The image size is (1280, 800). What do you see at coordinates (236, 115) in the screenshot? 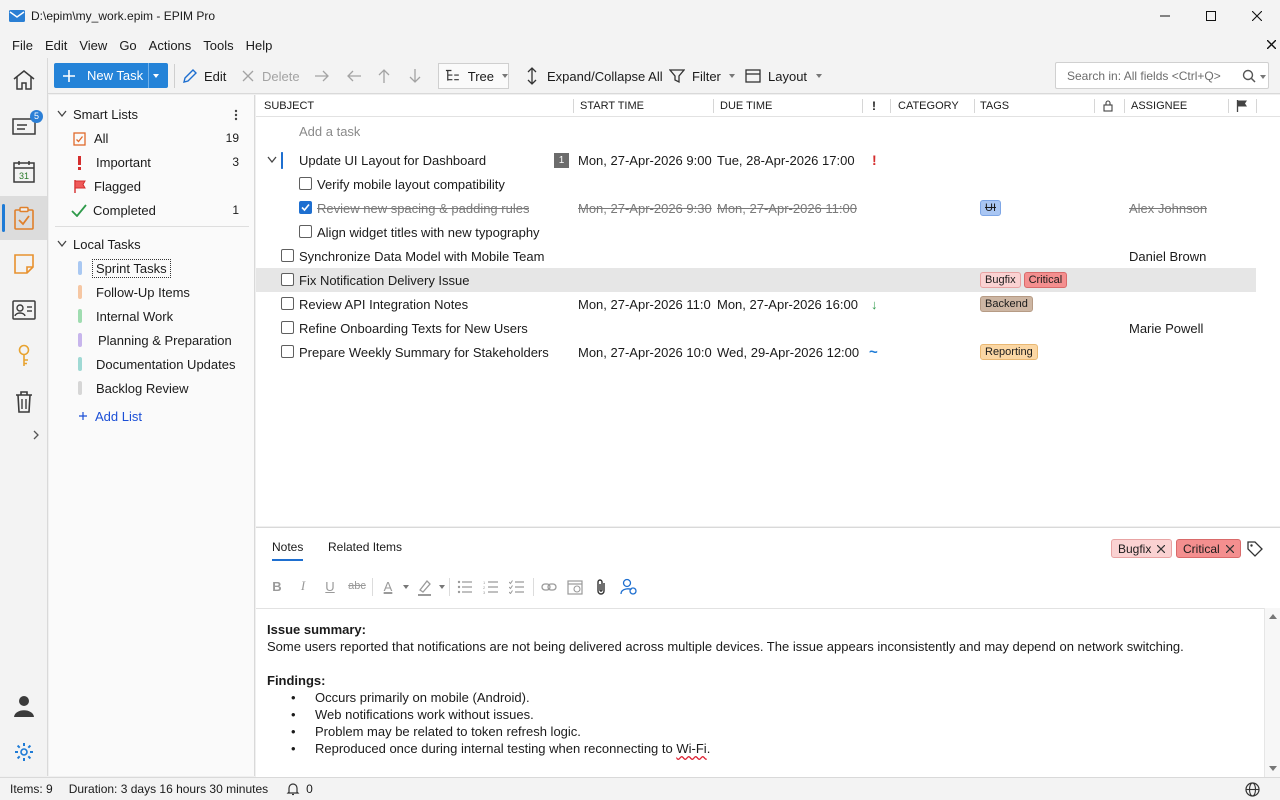
I see `more-options-icon` at bounding box center [236, 115].